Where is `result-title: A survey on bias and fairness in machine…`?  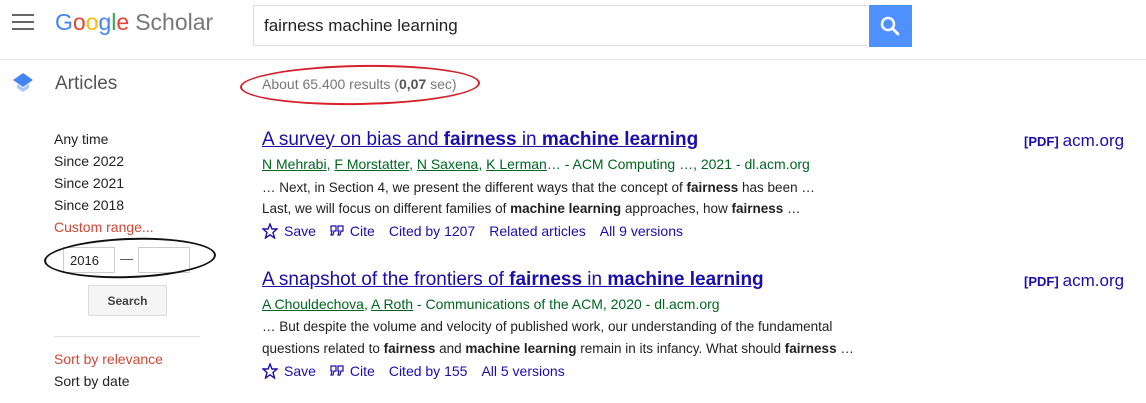
result-title: A survey on bias and fairness in machine… is located at coordinates (480, 140).